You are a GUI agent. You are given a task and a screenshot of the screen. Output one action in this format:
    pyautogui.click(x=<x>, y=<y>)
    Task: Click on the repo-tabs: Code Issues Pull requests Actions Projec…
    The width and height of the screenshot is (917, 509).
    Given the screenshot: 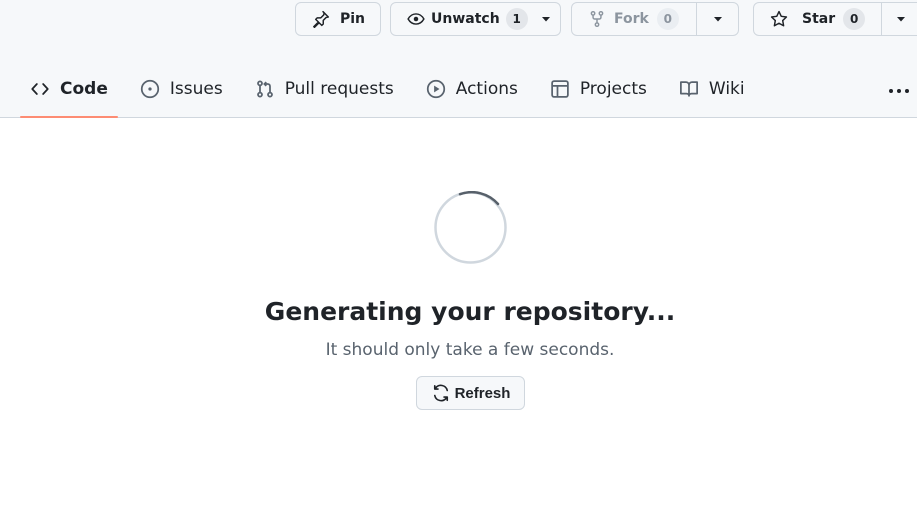 What is the action you would take?
    pyautogui.click(x=393, y=95)
    